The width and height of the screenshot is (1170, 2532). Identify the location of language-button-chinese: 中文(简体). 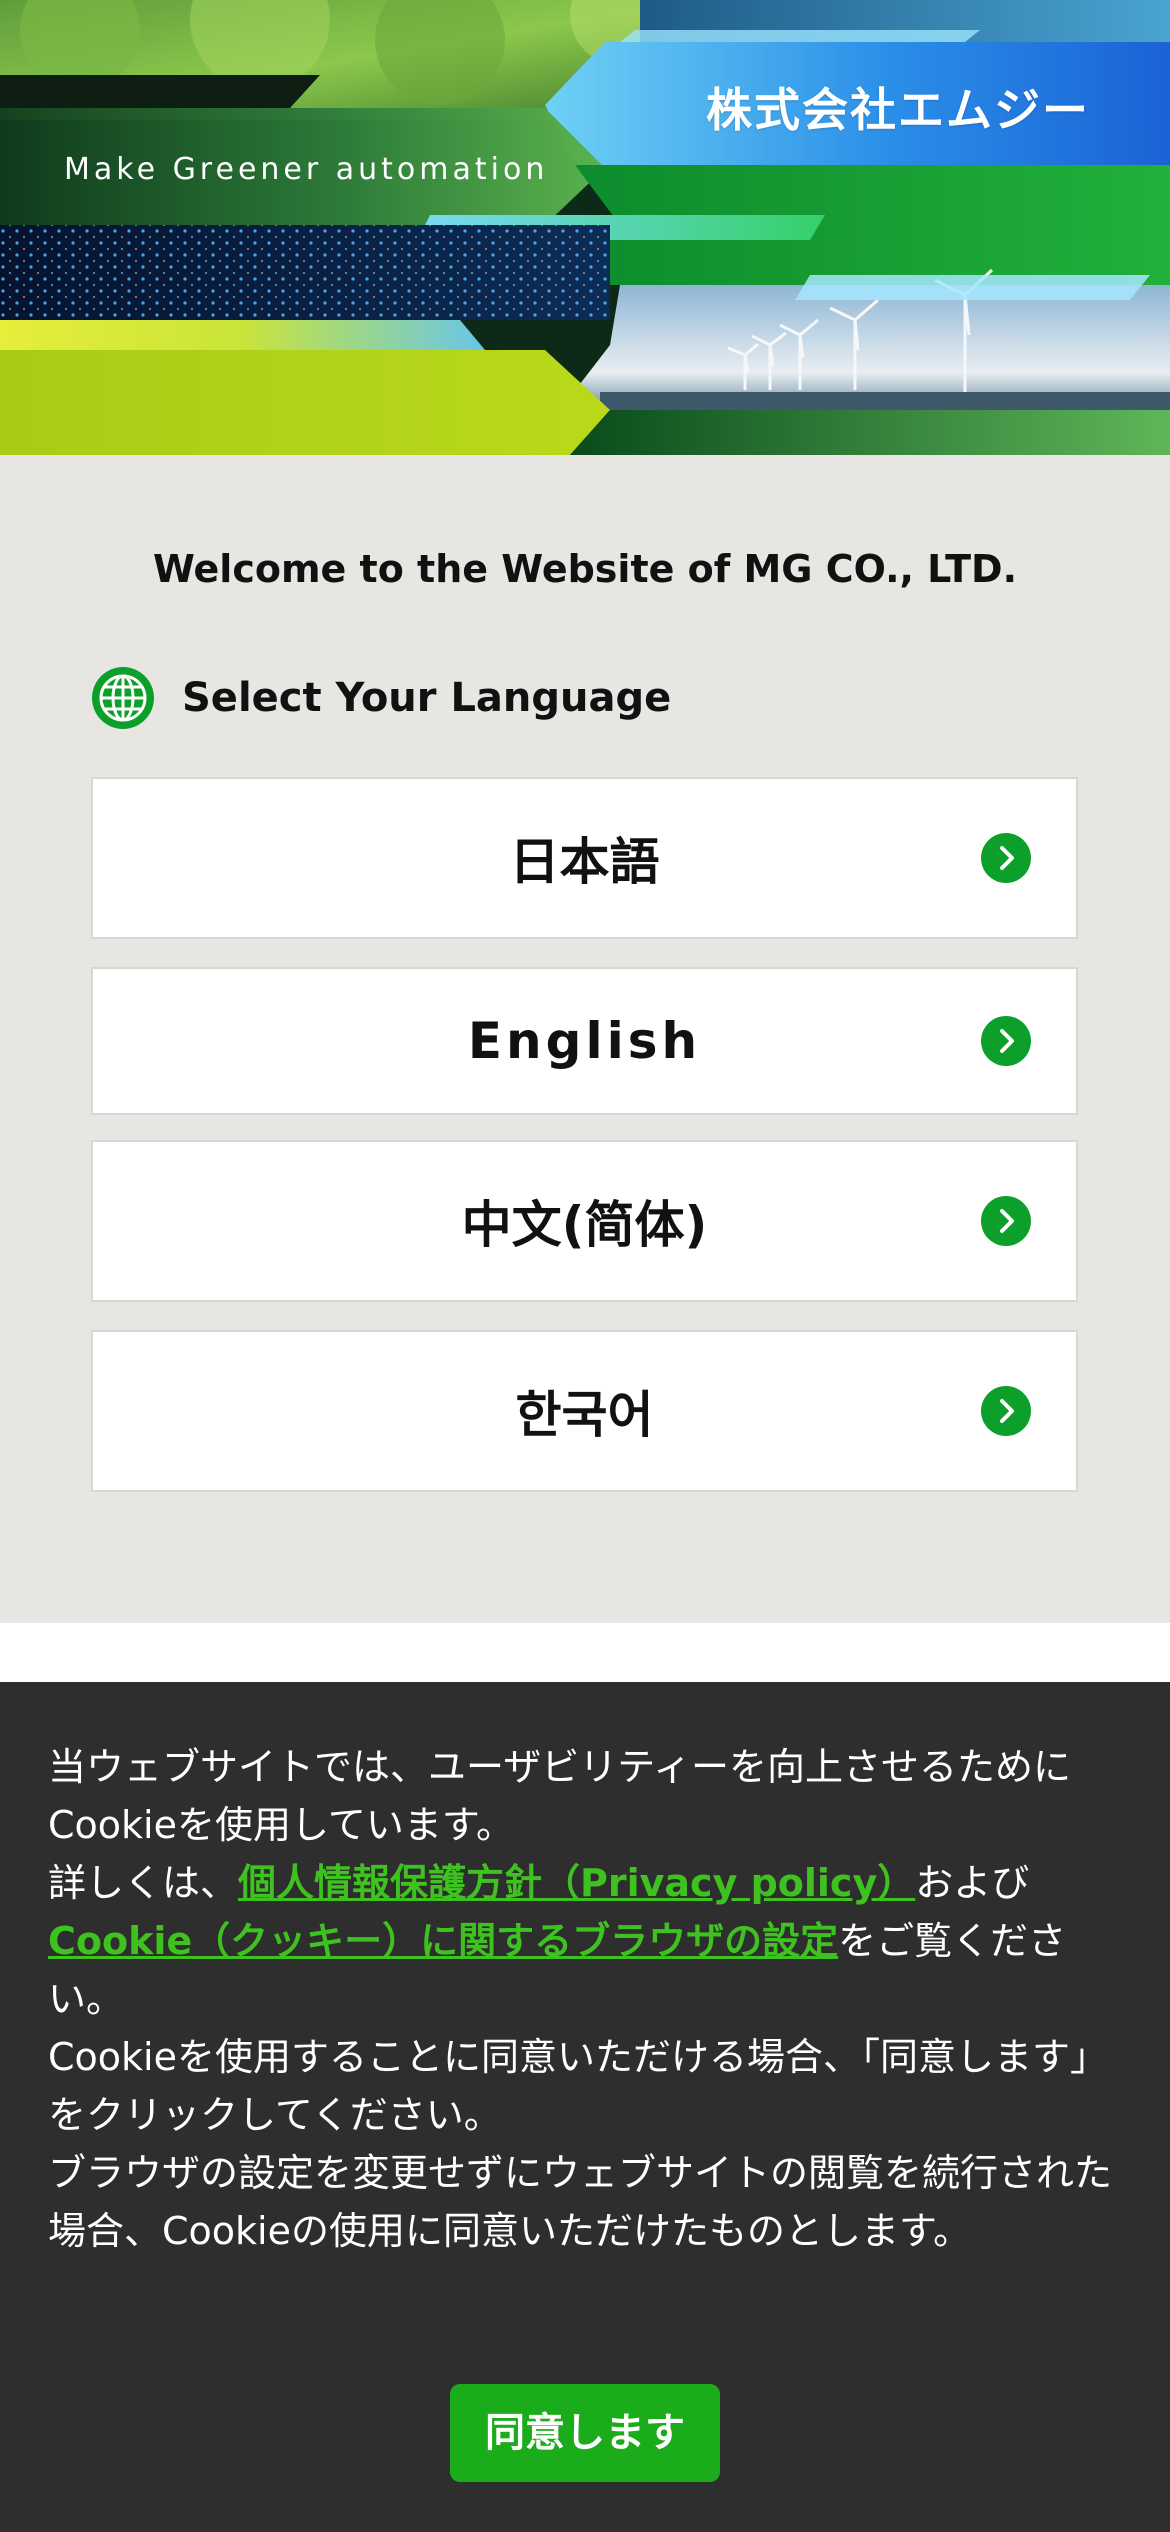
(584, 1221).